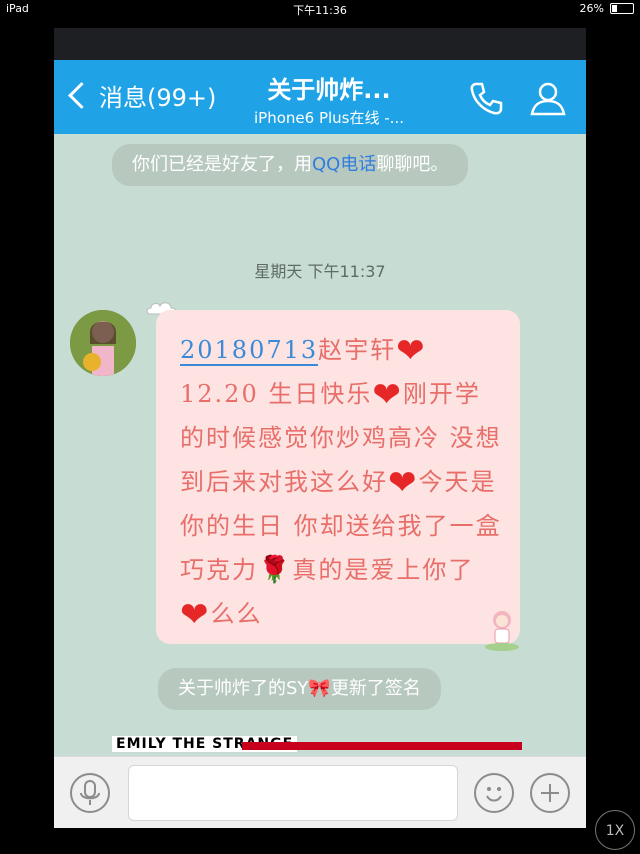 The width and height of the screenshot is (640, 854). What do you see at coordinates (412, 164) in the screenshot?
I see `friend-notice-suffix: 聊聊吧。` at bounding box center [412, 164].